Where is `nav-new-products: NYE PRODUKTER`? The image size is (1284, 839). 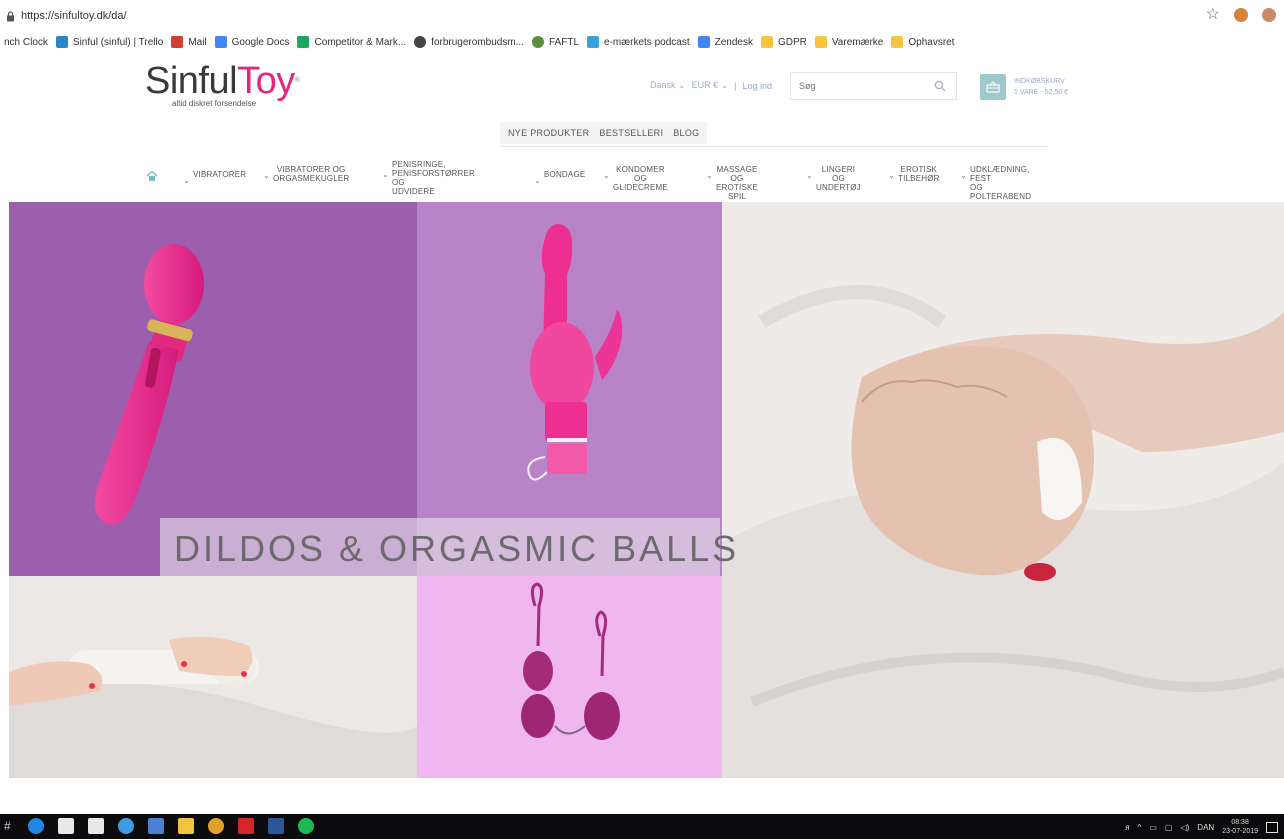 nav-new-products: NYE PRODUKTER is located at coordinates (548, 133).